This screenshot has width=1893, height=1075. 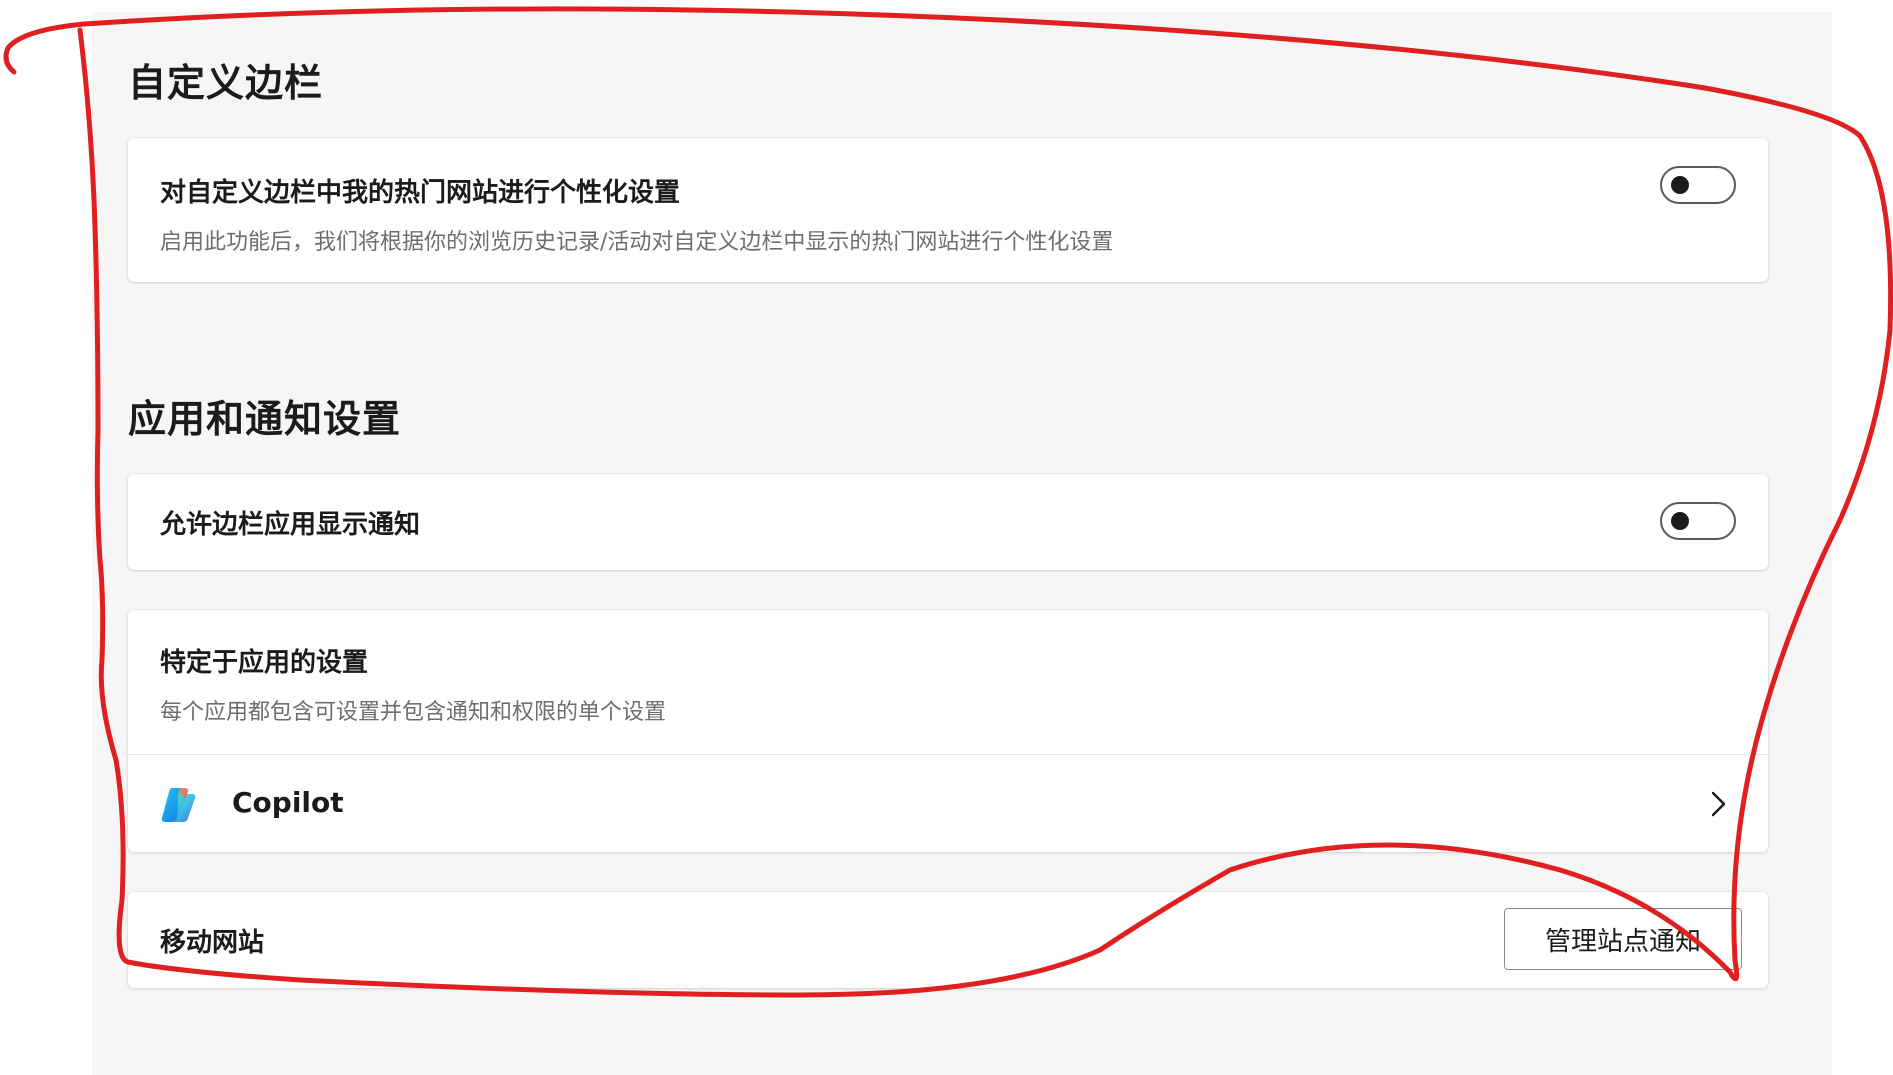 What do you see at coordinates (264, 663) in the screenshot?
I see `app-specific-settings-title: 特定于应用的设置` at bounding box center [264, 663].